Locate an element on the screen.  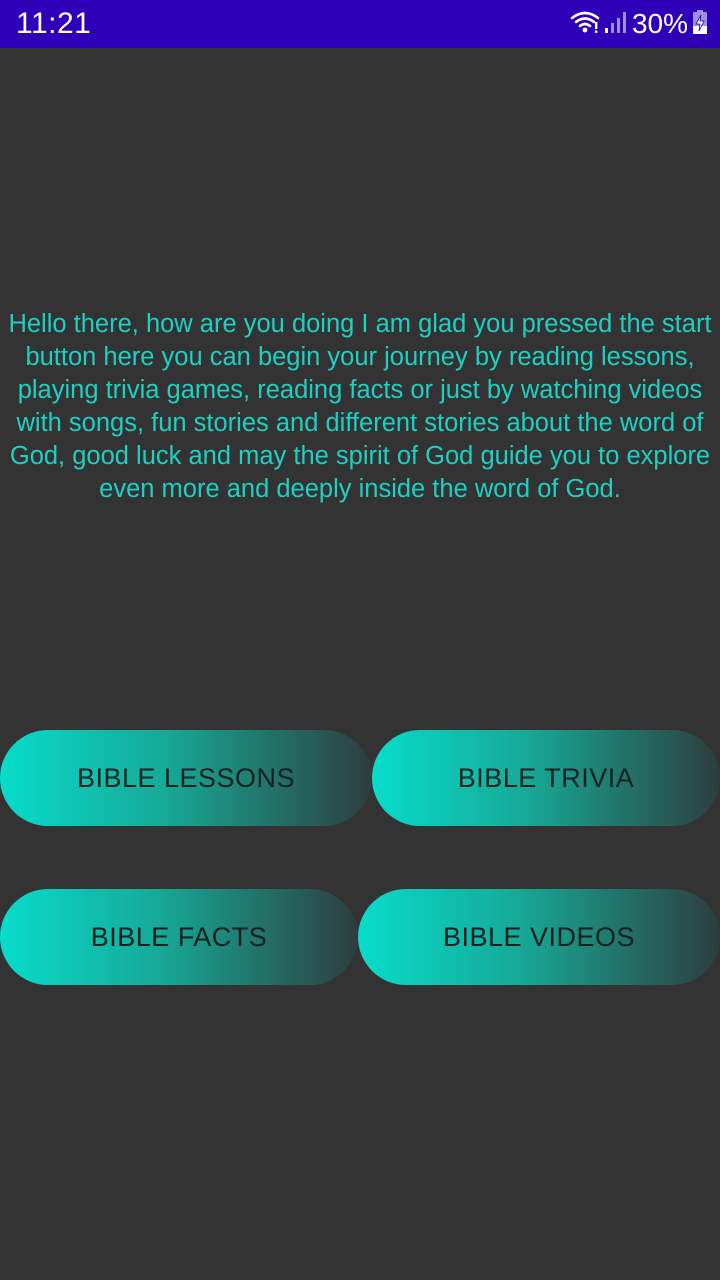
bible-videos-button: BIBLE VIDEOS is located at coordinates (539, 937).